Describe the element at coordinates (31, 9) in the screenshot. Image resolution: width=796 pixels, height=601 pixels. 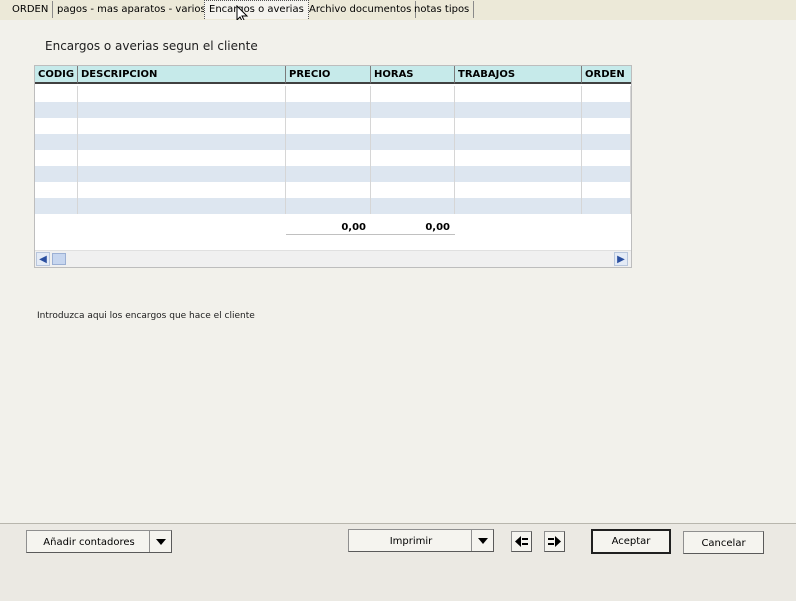
I see `tab-orden: ORDEN` at that location.